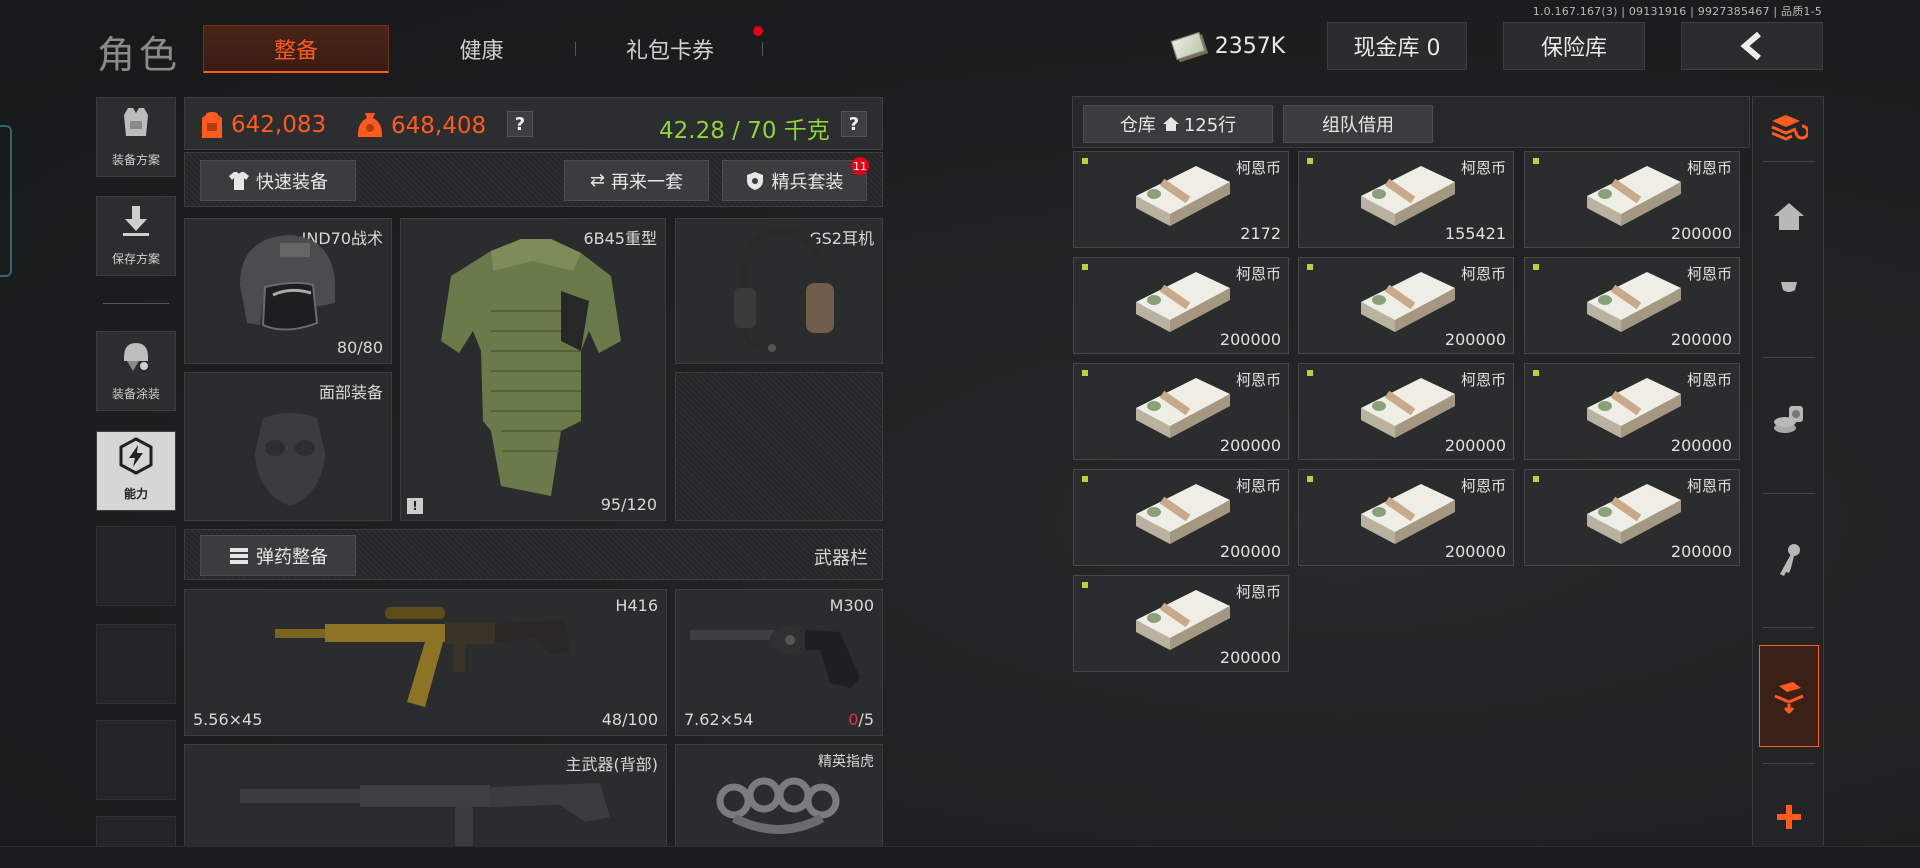 The image size is (1920, 868). I want to click on sidearm-slot: M300 7.62×54 0/5, so click(779, 662).